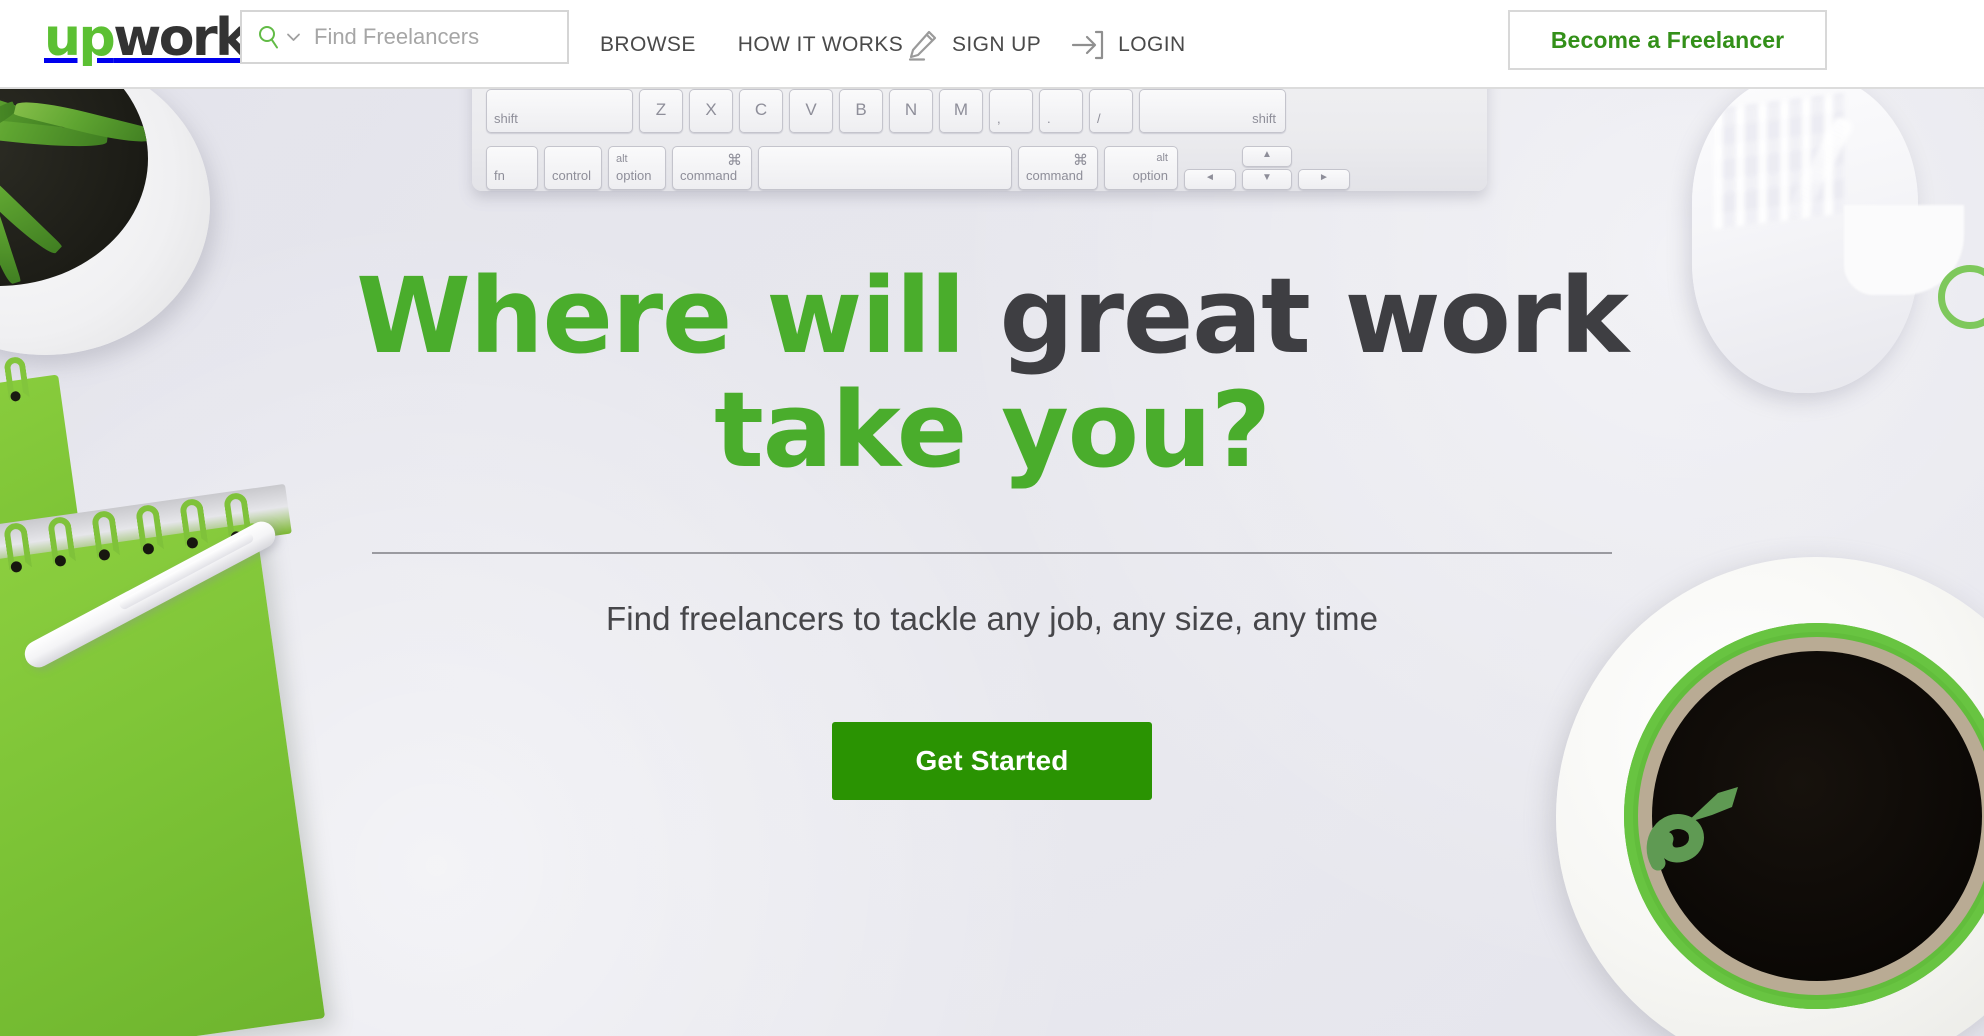 The image size is (1984, 1036). What do you see at coordinates (80, 38) in the screenshot?
I see `logo-text-up: up` at bounding box center [80, 38].